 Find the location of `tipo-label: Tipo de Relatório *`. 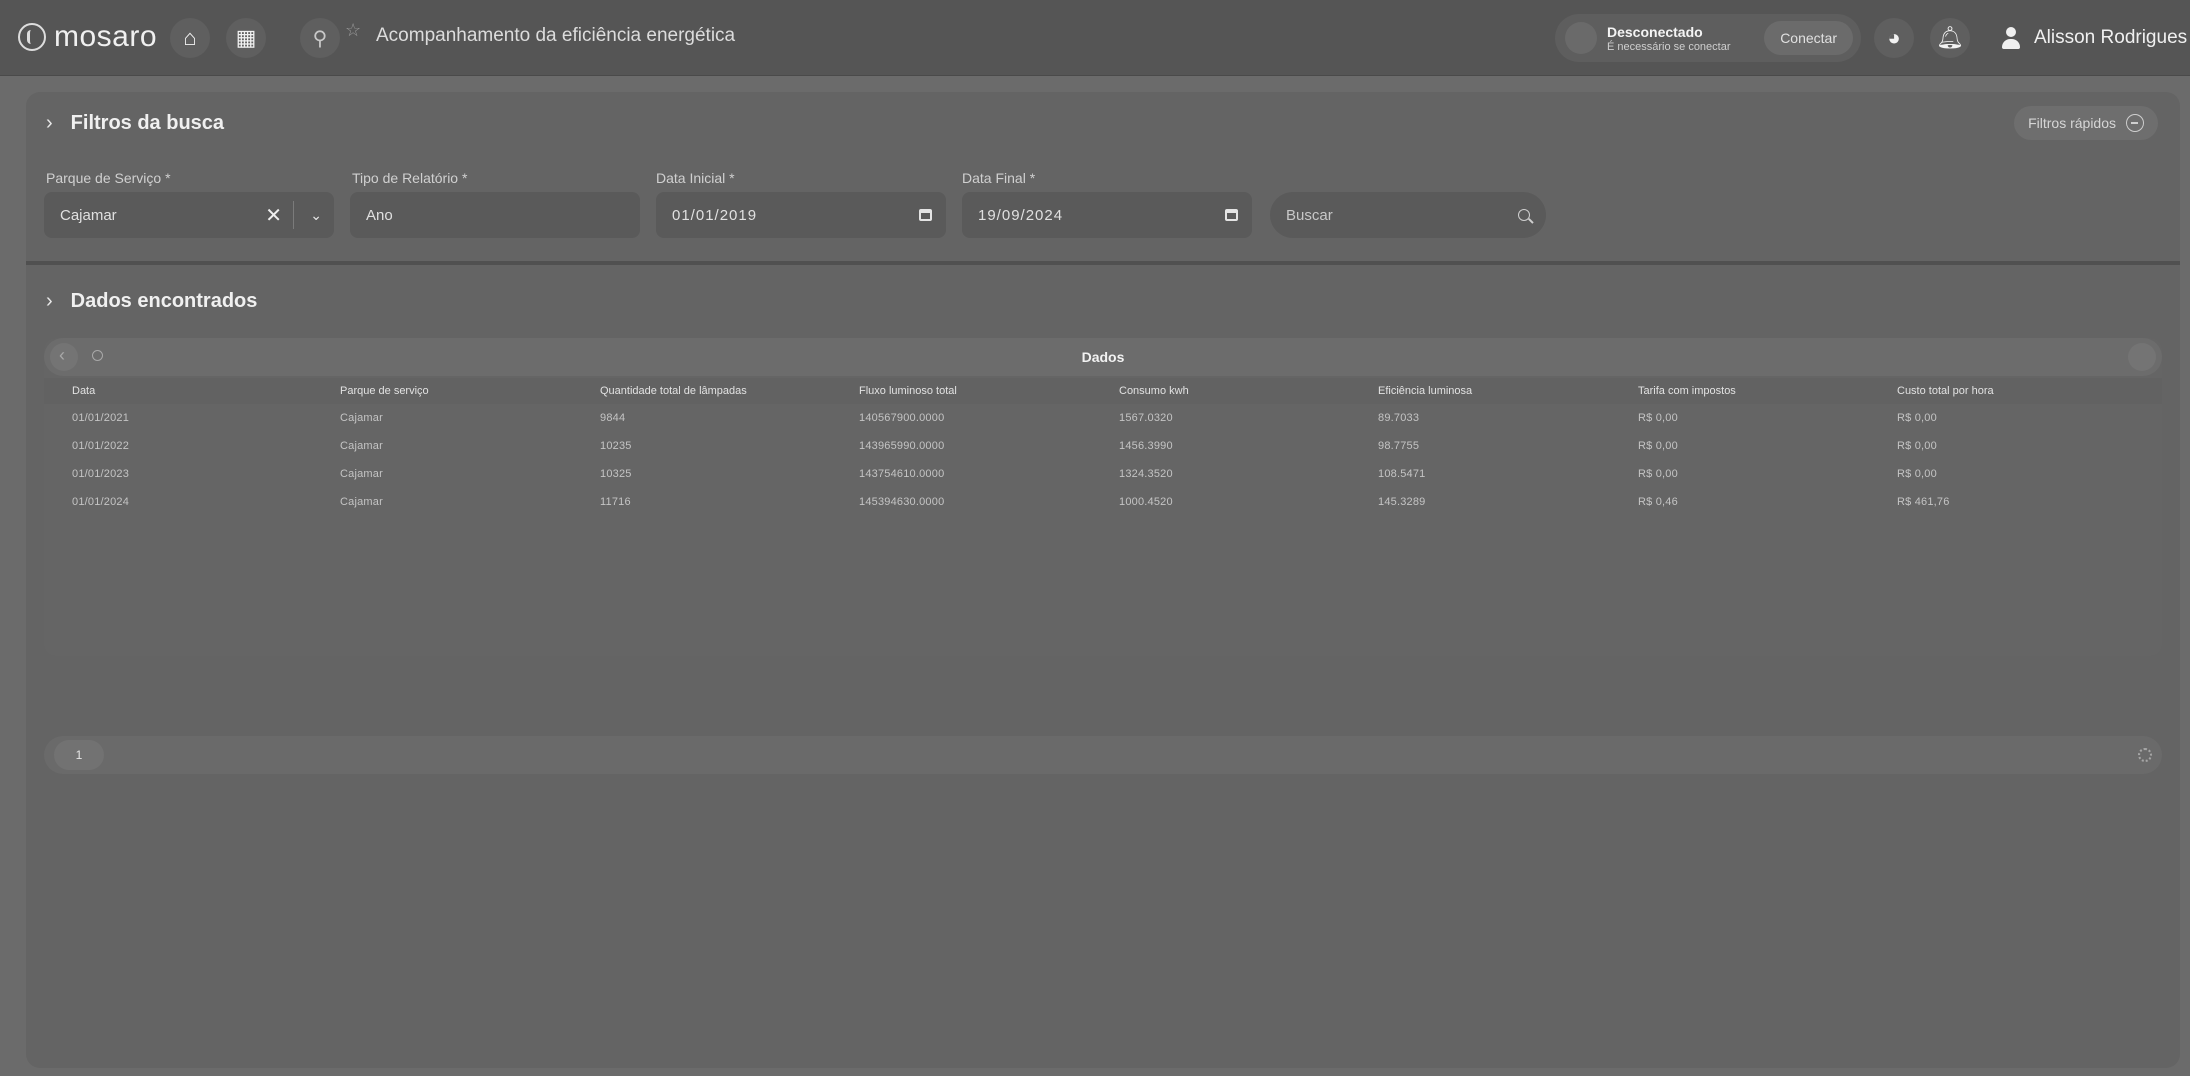

tipo-label: Tipo de Relatório * is located at coordinates (410, 178).